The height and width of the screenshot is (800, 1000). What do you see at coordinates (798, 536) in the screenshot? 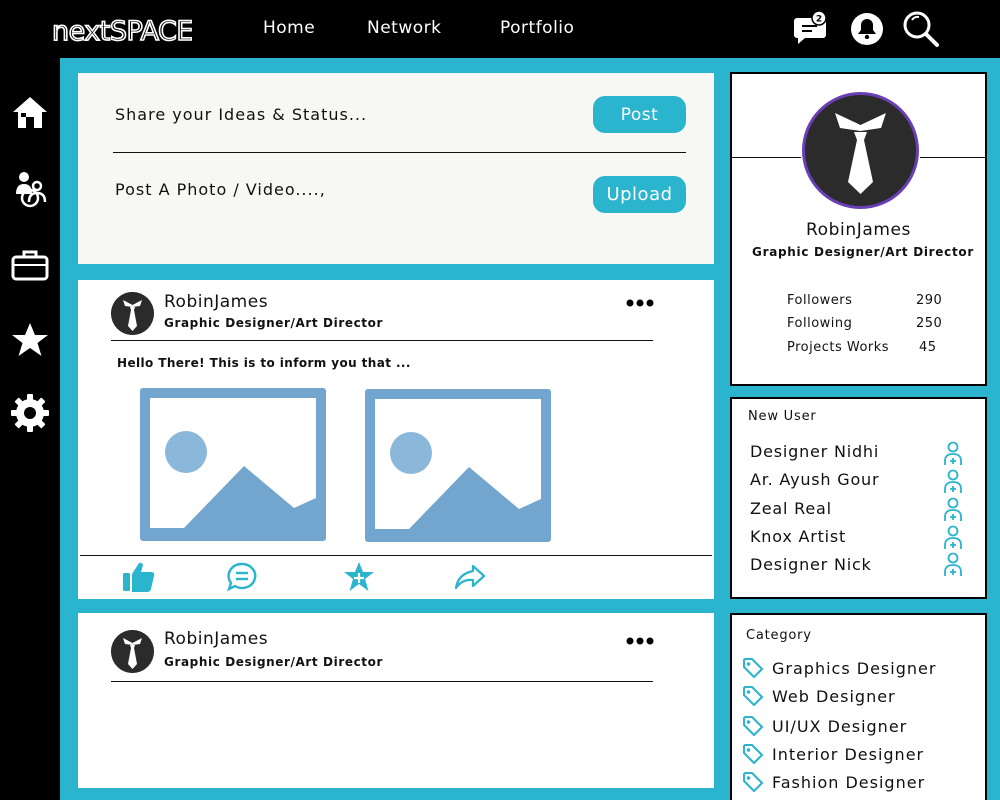
I see `new-user-item: Knox Artist` at bounding box center [798, 536].